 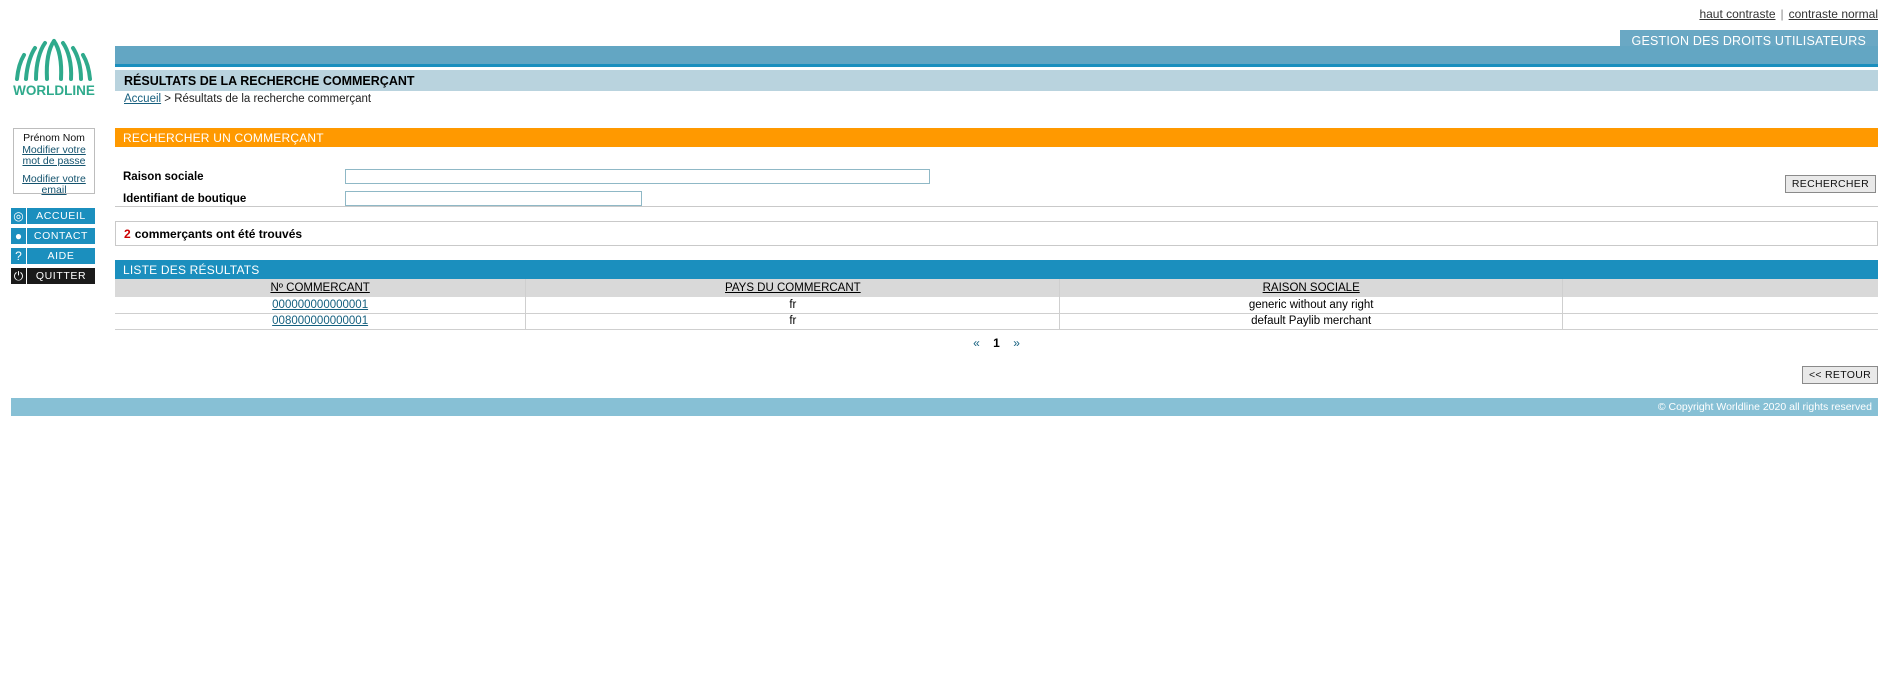 What do you see at coordinates (996, 137) in the screenshot?
I see `search-section-header: RECHERCHER UN COMMERÇANT` at bounding box center [996, 137].